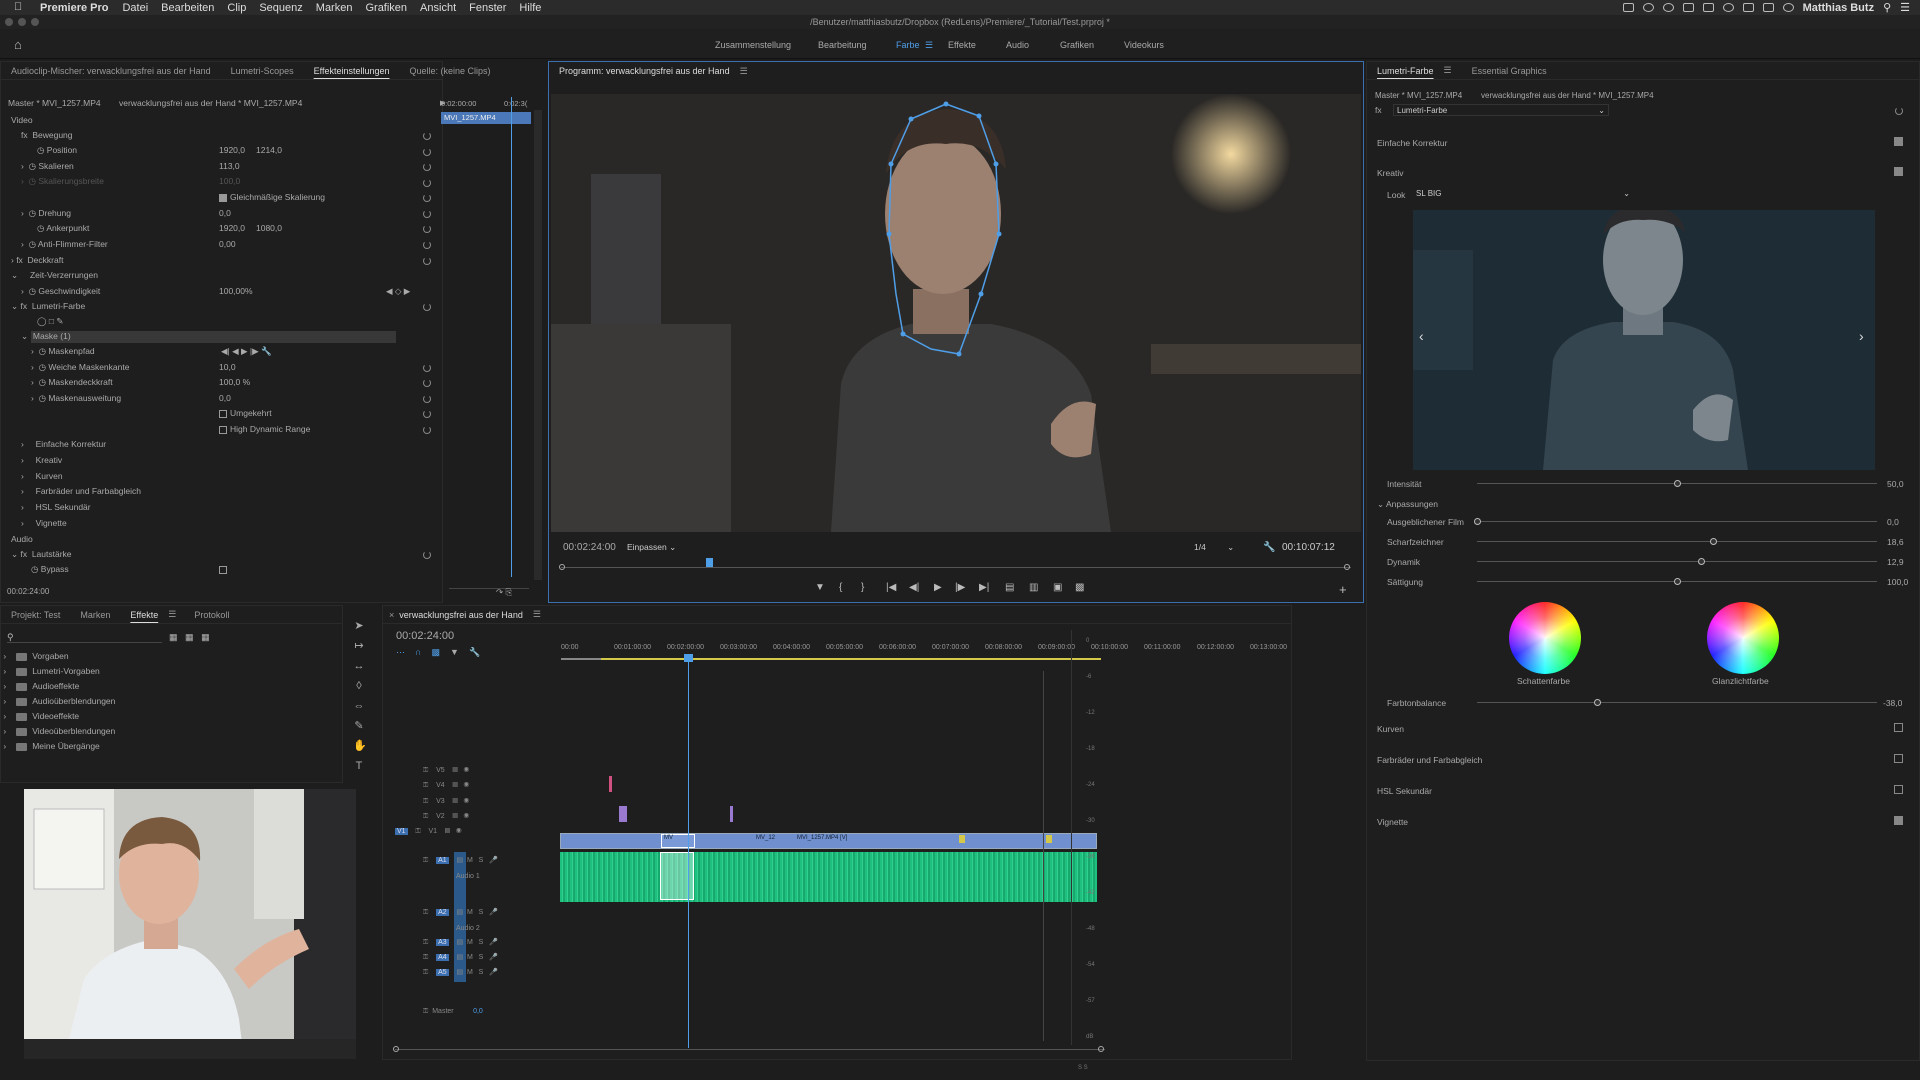  I want to click on sequence-tab: verwacklungsfrei aus der Hand, so click(463, 615).